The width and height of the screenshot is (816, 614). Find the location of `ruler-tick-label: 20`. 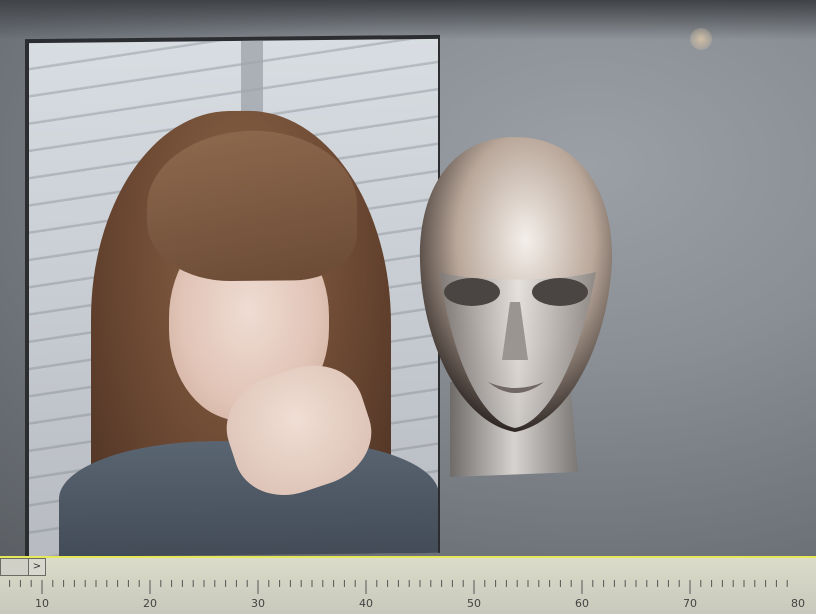

ruler-tick-label: 20 is located at coordinates (150, 603).